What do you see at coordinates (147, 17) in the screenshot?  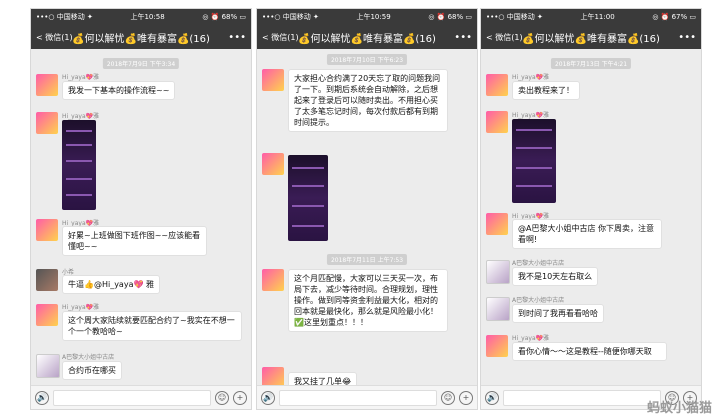 I see `clock: 上午10:58` at bounding box center [147, 17].